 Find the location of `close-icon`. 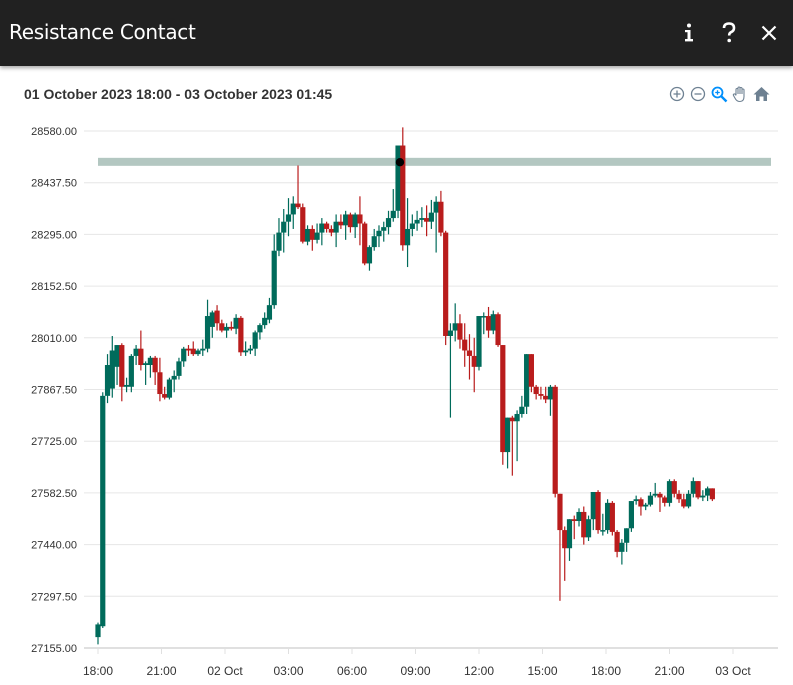

close-icon is located at coordinates (769, 33).